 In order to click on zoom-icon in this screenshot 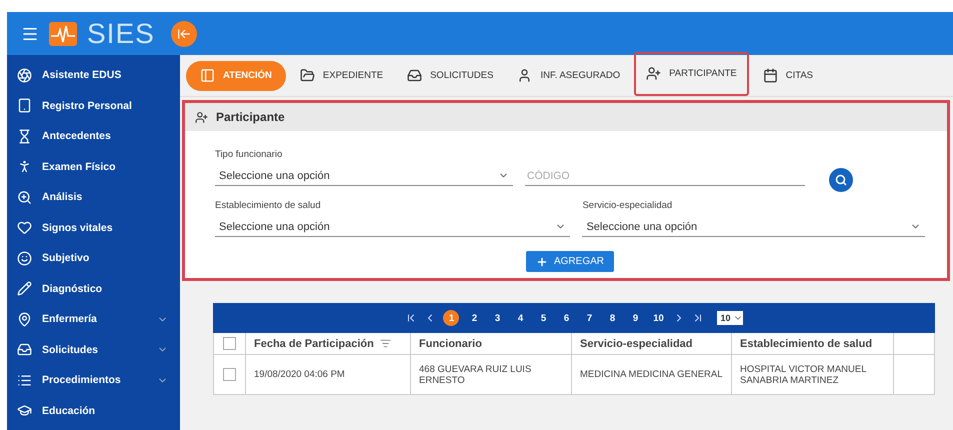, I will do `click(24, 197)`.